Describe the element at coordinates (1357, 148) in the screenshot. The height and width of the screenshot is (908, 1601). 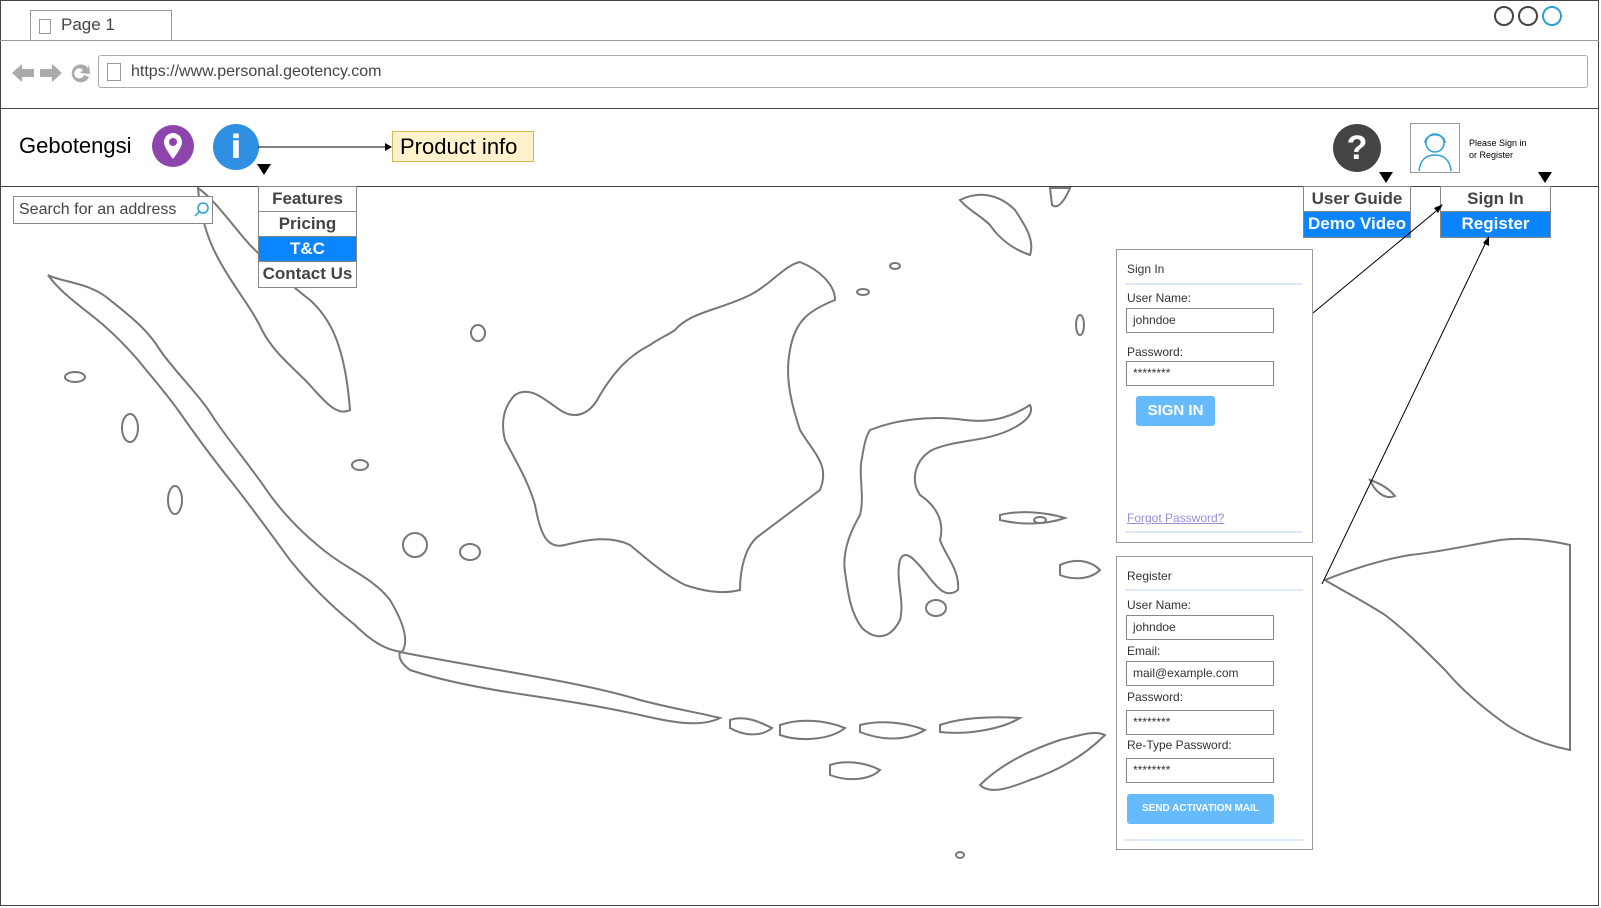
I see `help-icon: ?` at that location.